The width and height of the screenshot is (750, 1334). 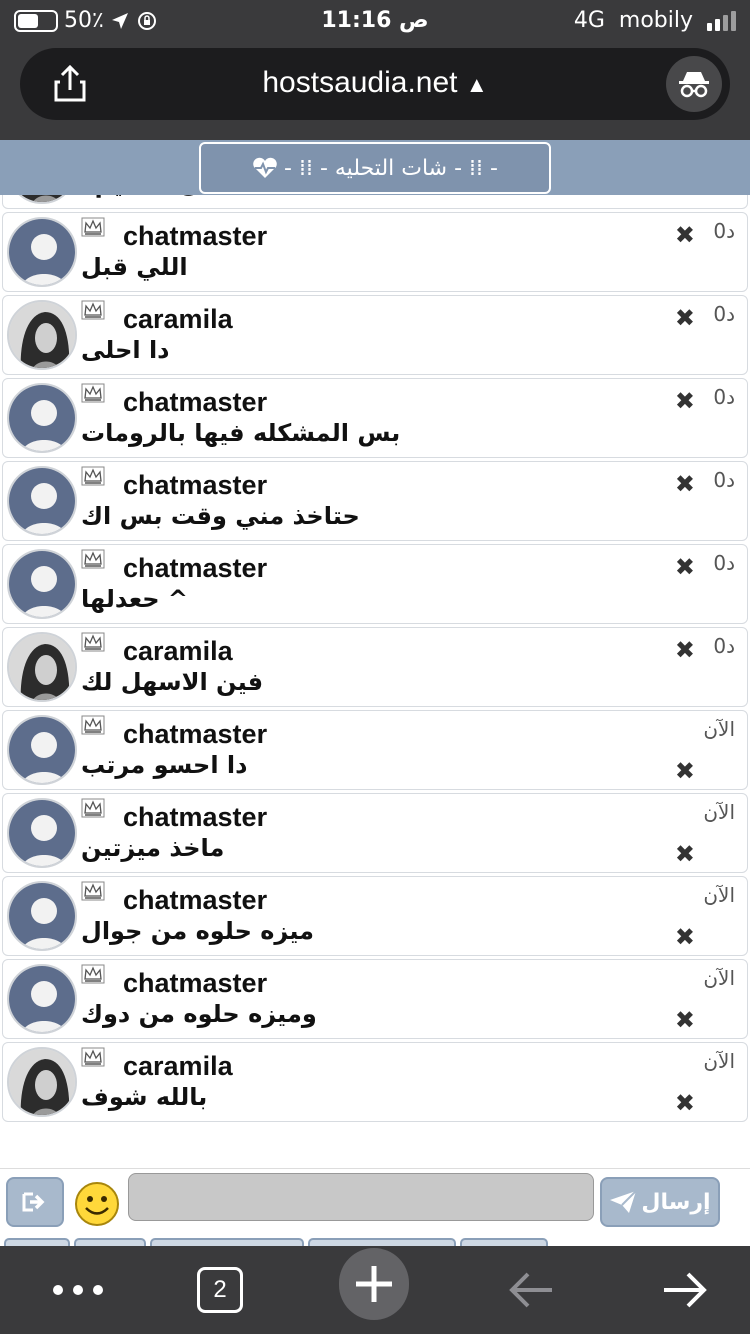 What do you see at coordinates (164, 765) in the screenshot?
I see `message-text: دا احسو مرتب` at bounding box center [164, 765].